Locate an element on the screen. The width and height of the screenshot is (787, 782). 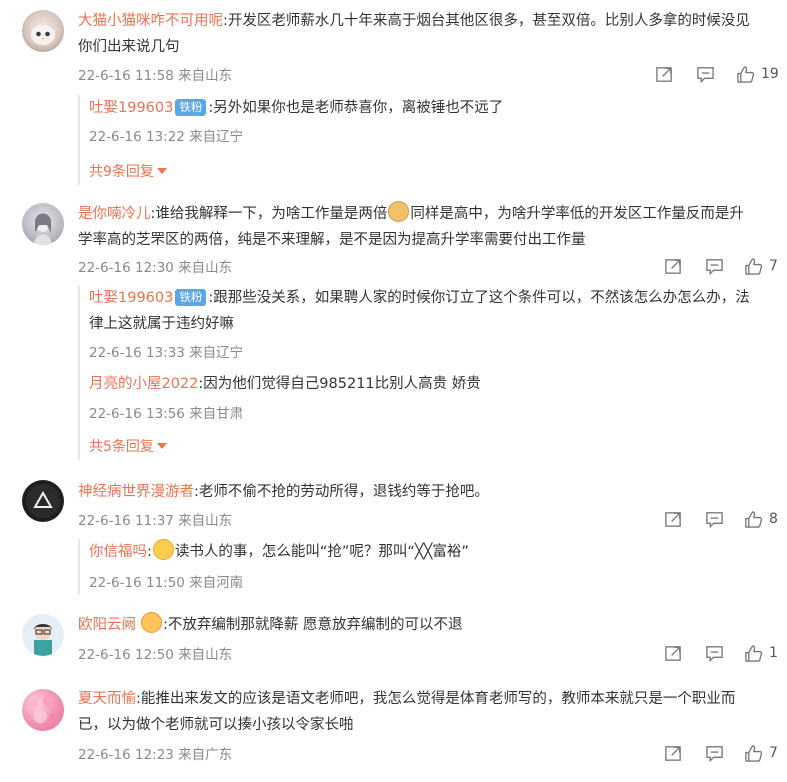
laugh-cry-emoji-icon is located at coordinates (163, 549).